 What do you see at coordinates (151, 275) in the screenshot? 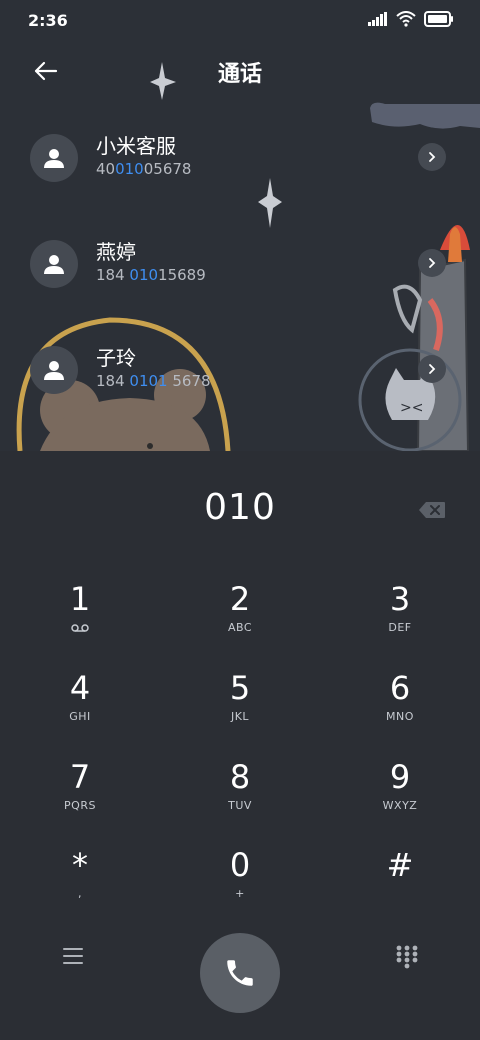
I see `contact-number: 184 01015689` at bounding box center [151, 275].